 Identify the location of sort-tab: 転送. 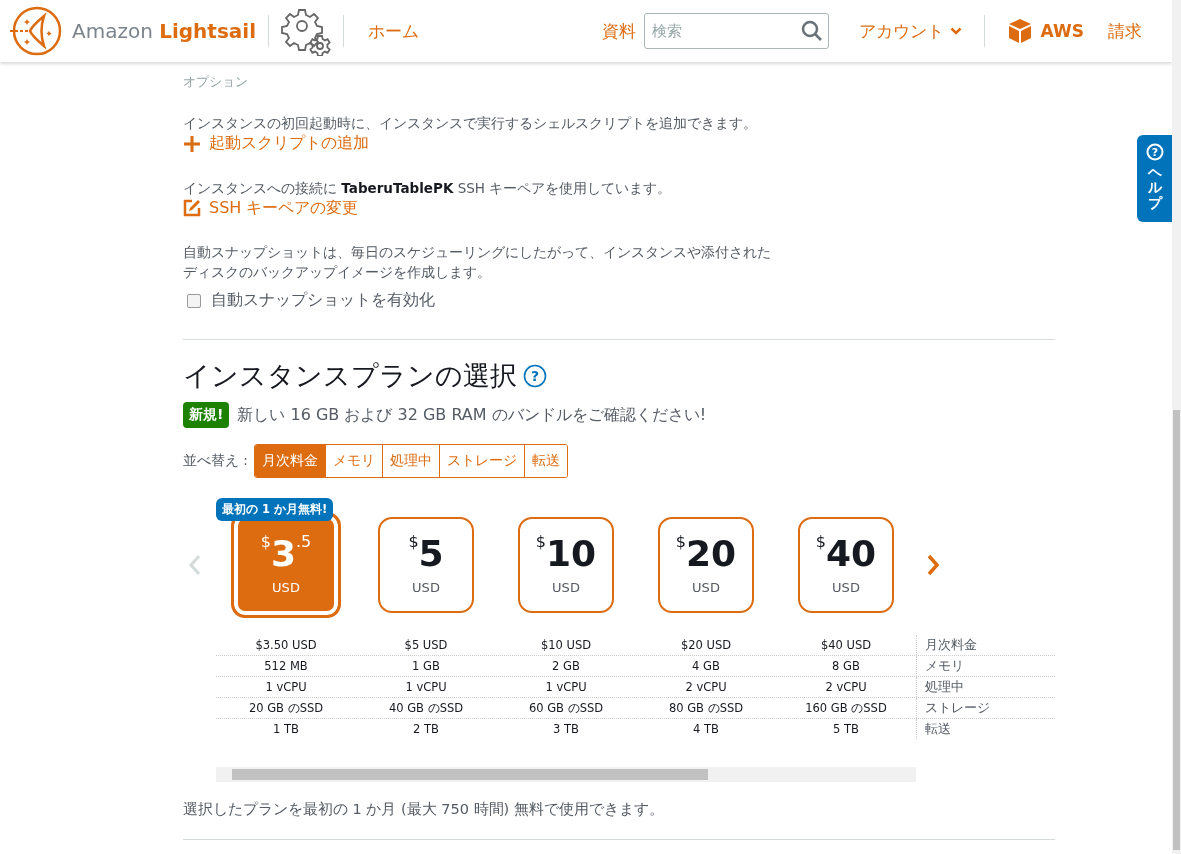
(545, 461).